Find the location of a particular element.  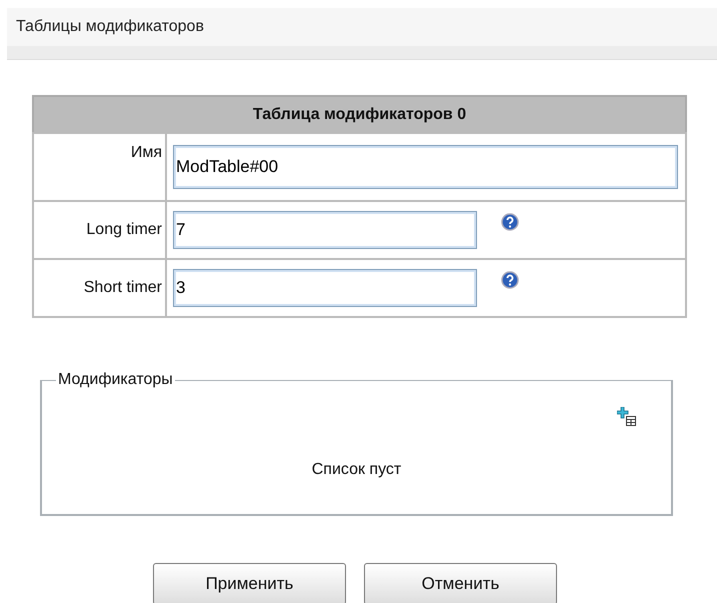

table-title: Таблица модификаторов 0 is located at coordinates (359, 114).